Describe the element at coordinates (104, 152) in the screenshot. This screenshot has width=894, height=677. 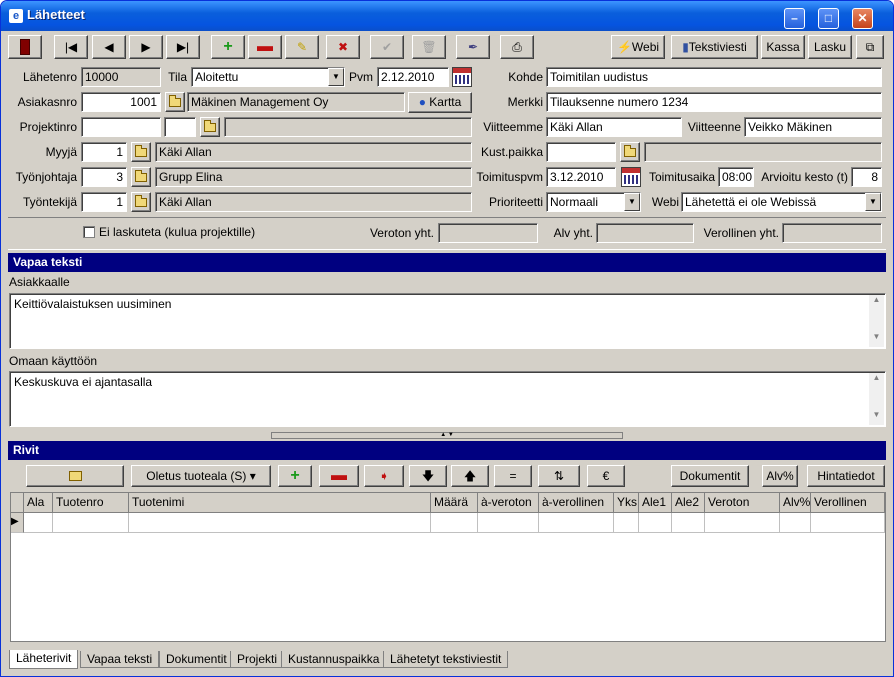
I see `myyja-nro-field: 1` at that location.